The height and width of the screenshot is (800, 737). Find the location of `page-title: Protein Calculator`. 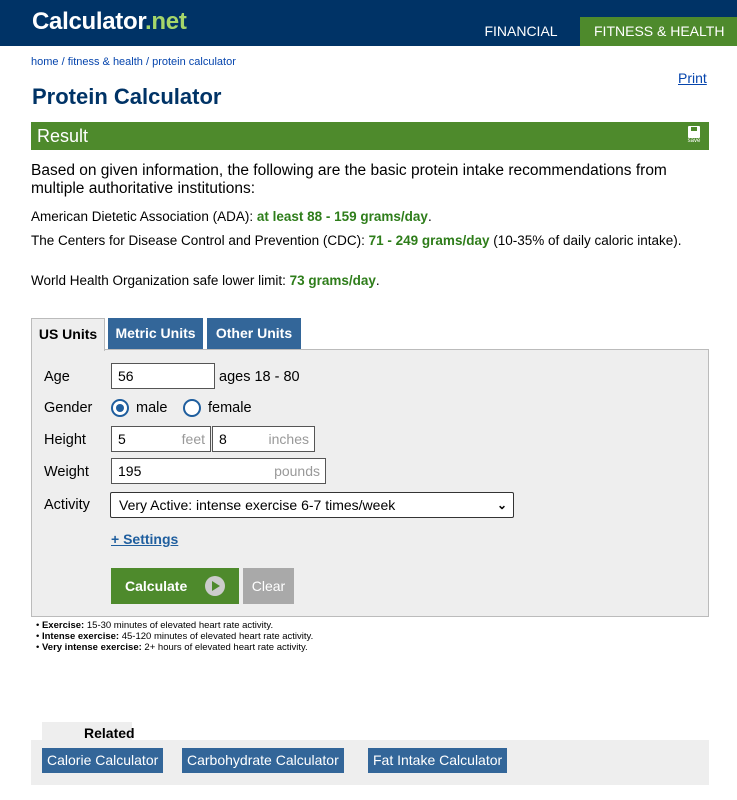

page-title: Protein Calculator is located at coordinates (127, 96).